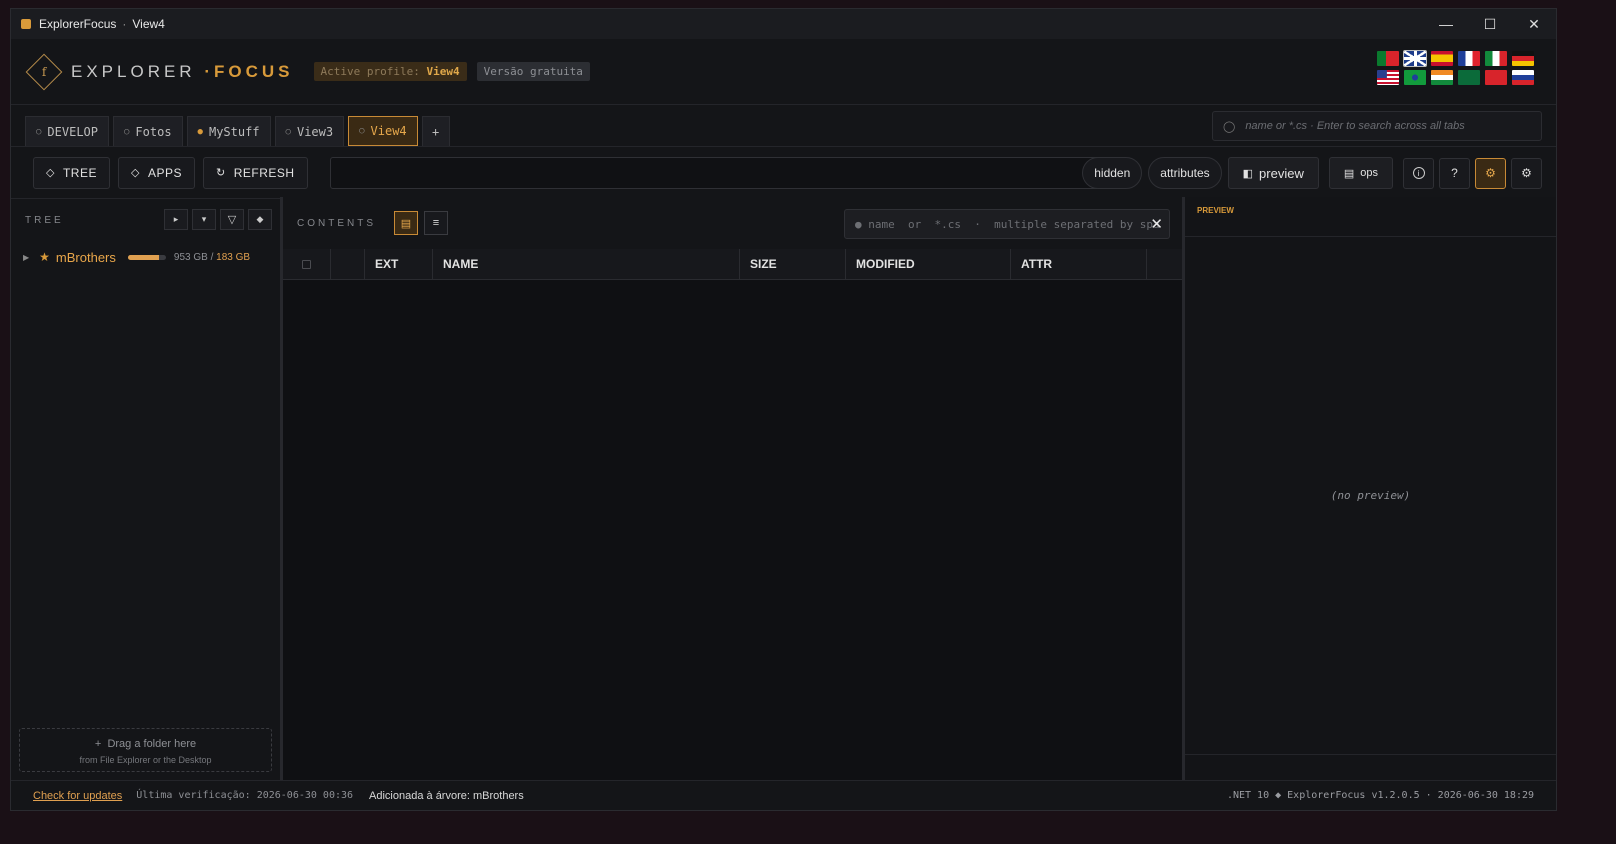  Describe the element at coordinates (1418, 173) in the screenshot. I see `info-button: i` at that location.